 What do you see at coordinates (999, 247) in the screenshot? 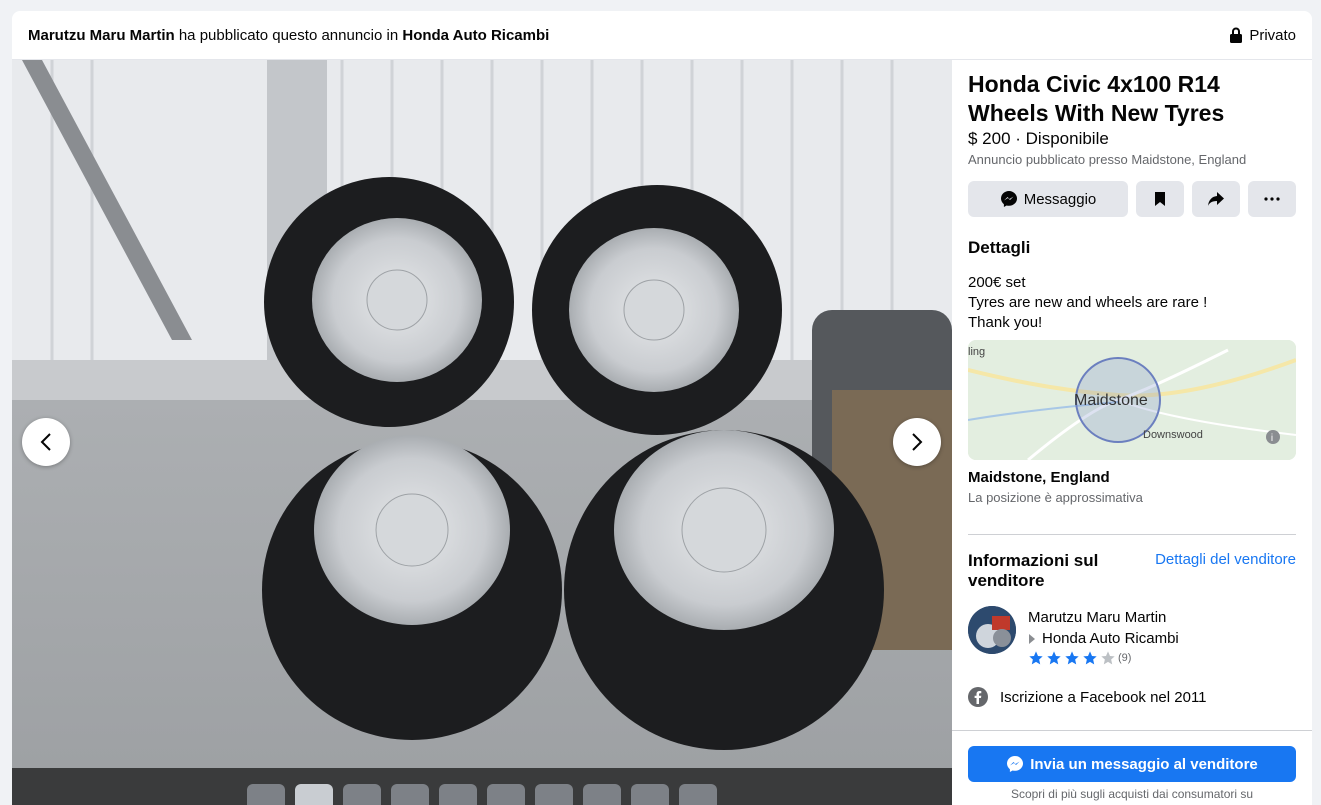
I see `details-heading: Dettagli` at bounding box center [999, 247].